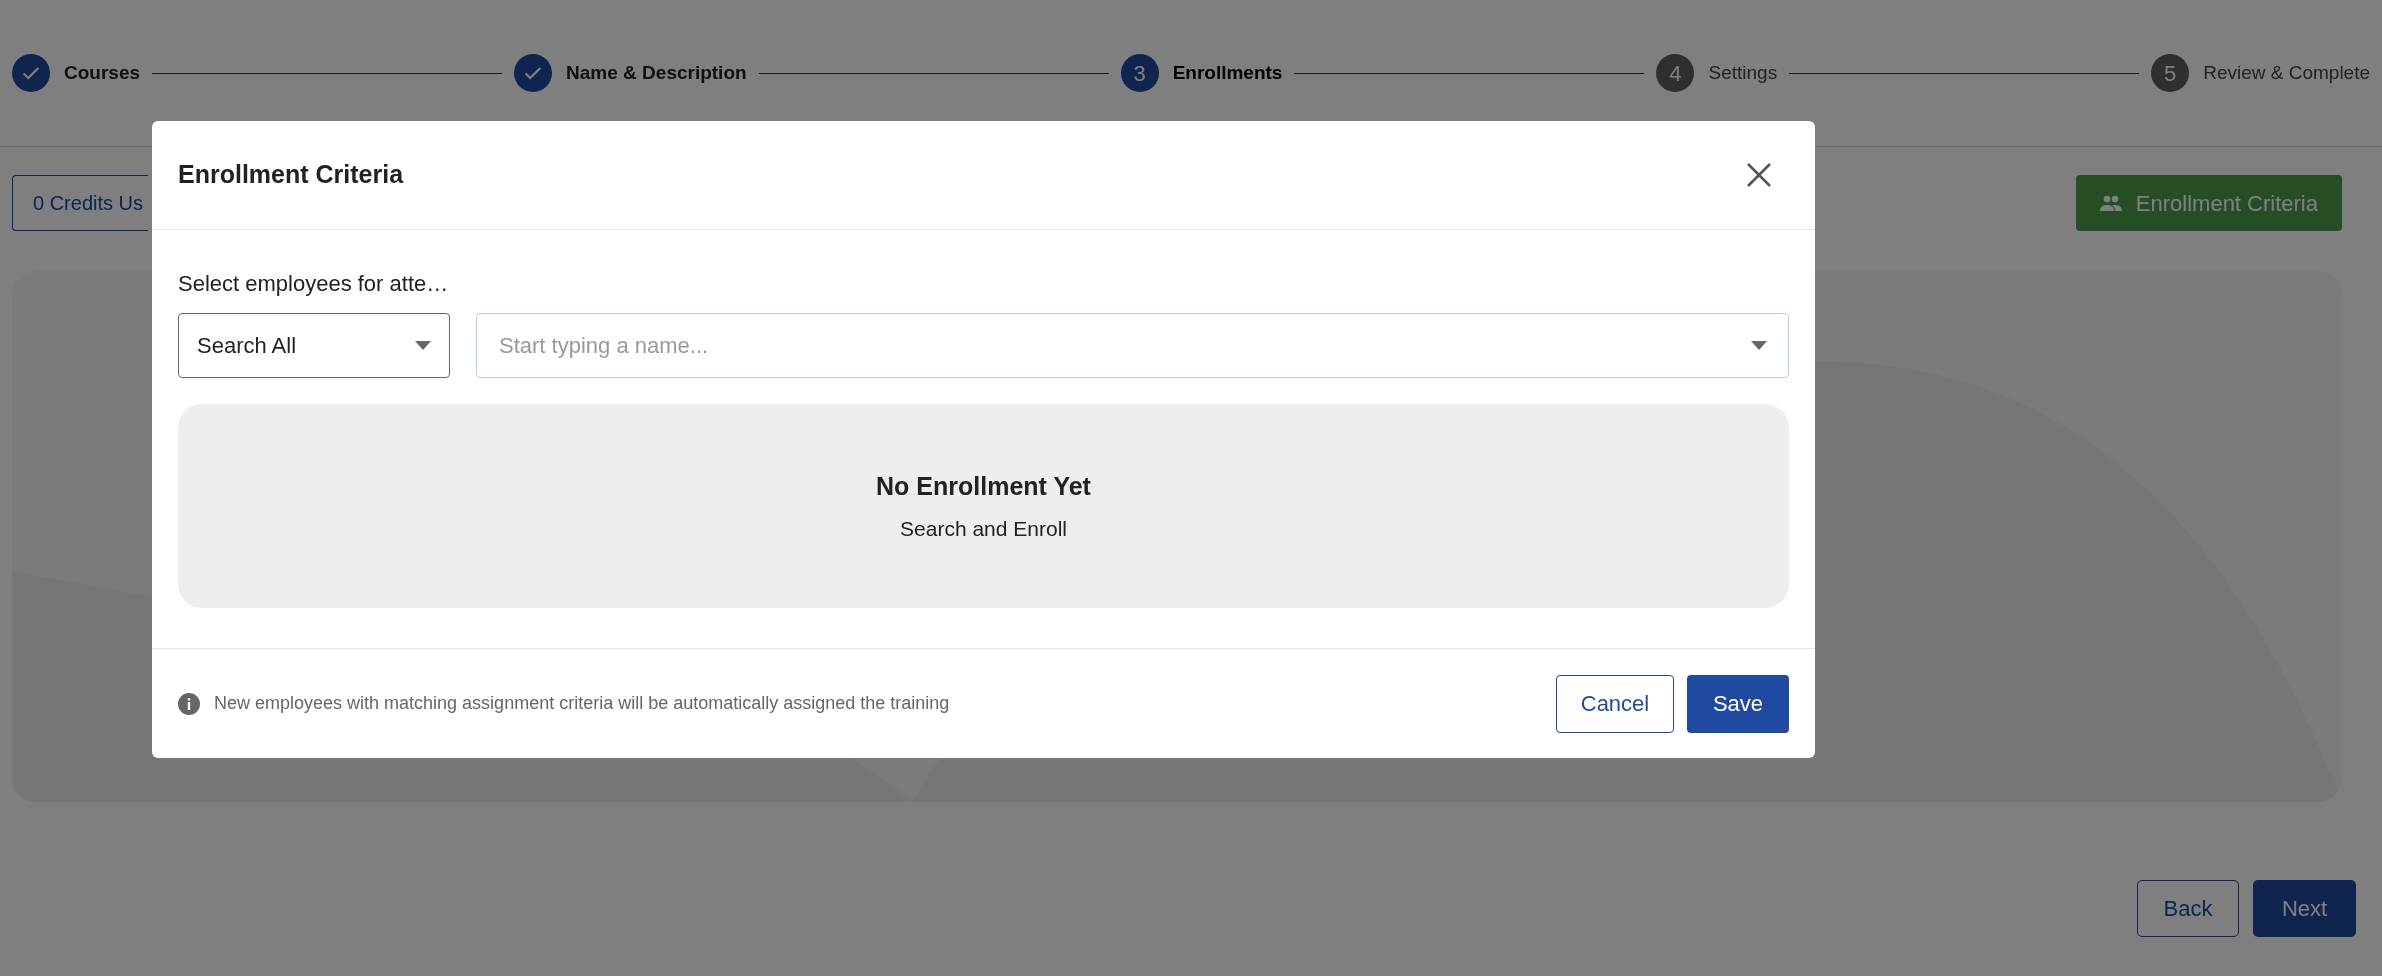 Image resolution: width=2382 pixels, height=976 pixels. Describe the element at coordinates (983, 529) in the screenshot. I see `empty-state-subtitle: Search and Enroll` at that location.